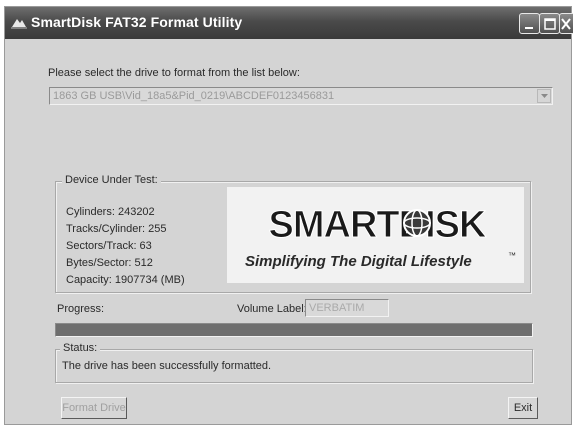  I want to click on progress-label: Progress:, so click(81, 309).